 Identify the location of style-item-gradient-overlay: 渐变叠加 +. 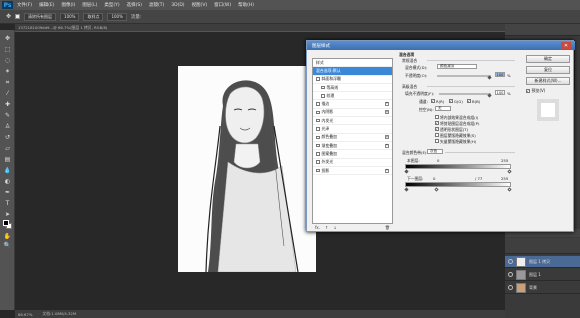
(352, 146).